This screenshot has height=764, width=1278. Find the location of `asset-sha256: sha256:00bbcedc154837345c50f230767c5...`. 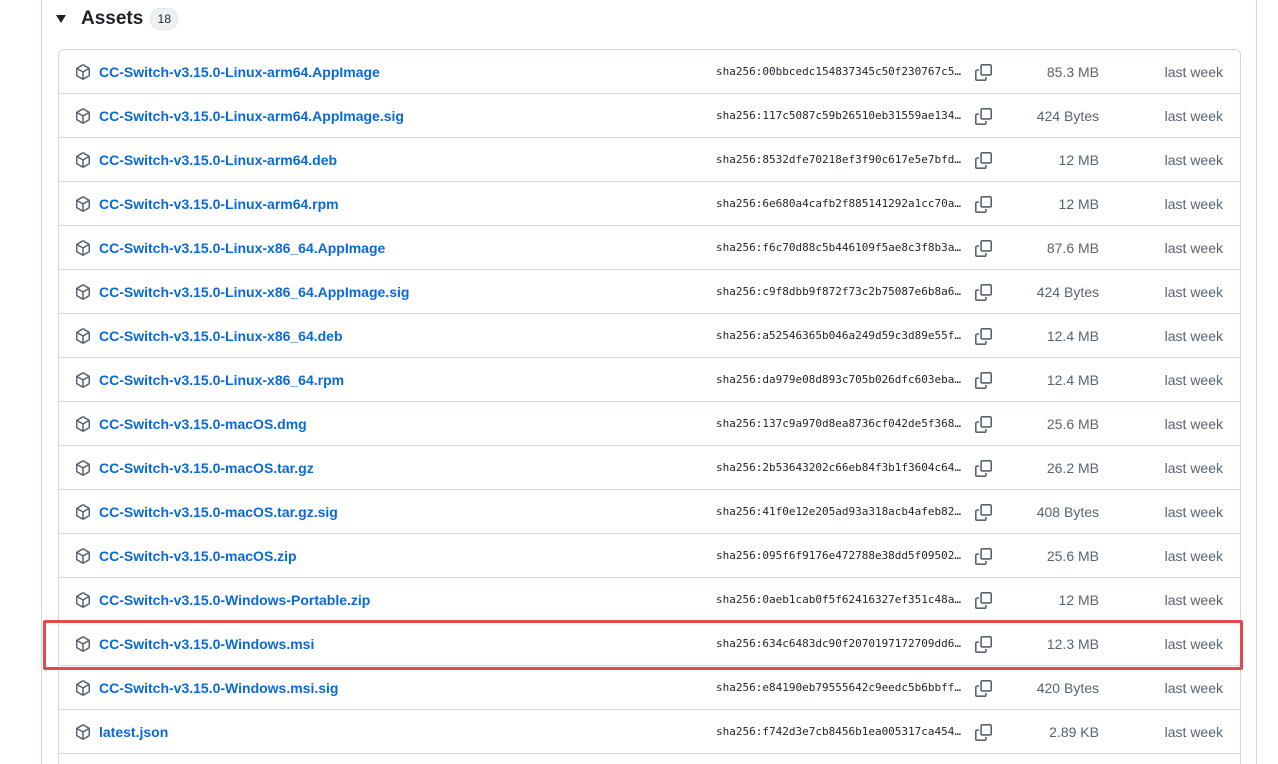

asset-sha256: sha256:00bbcedc154837345c50f230767c5... is located at coordinates (839, 71).